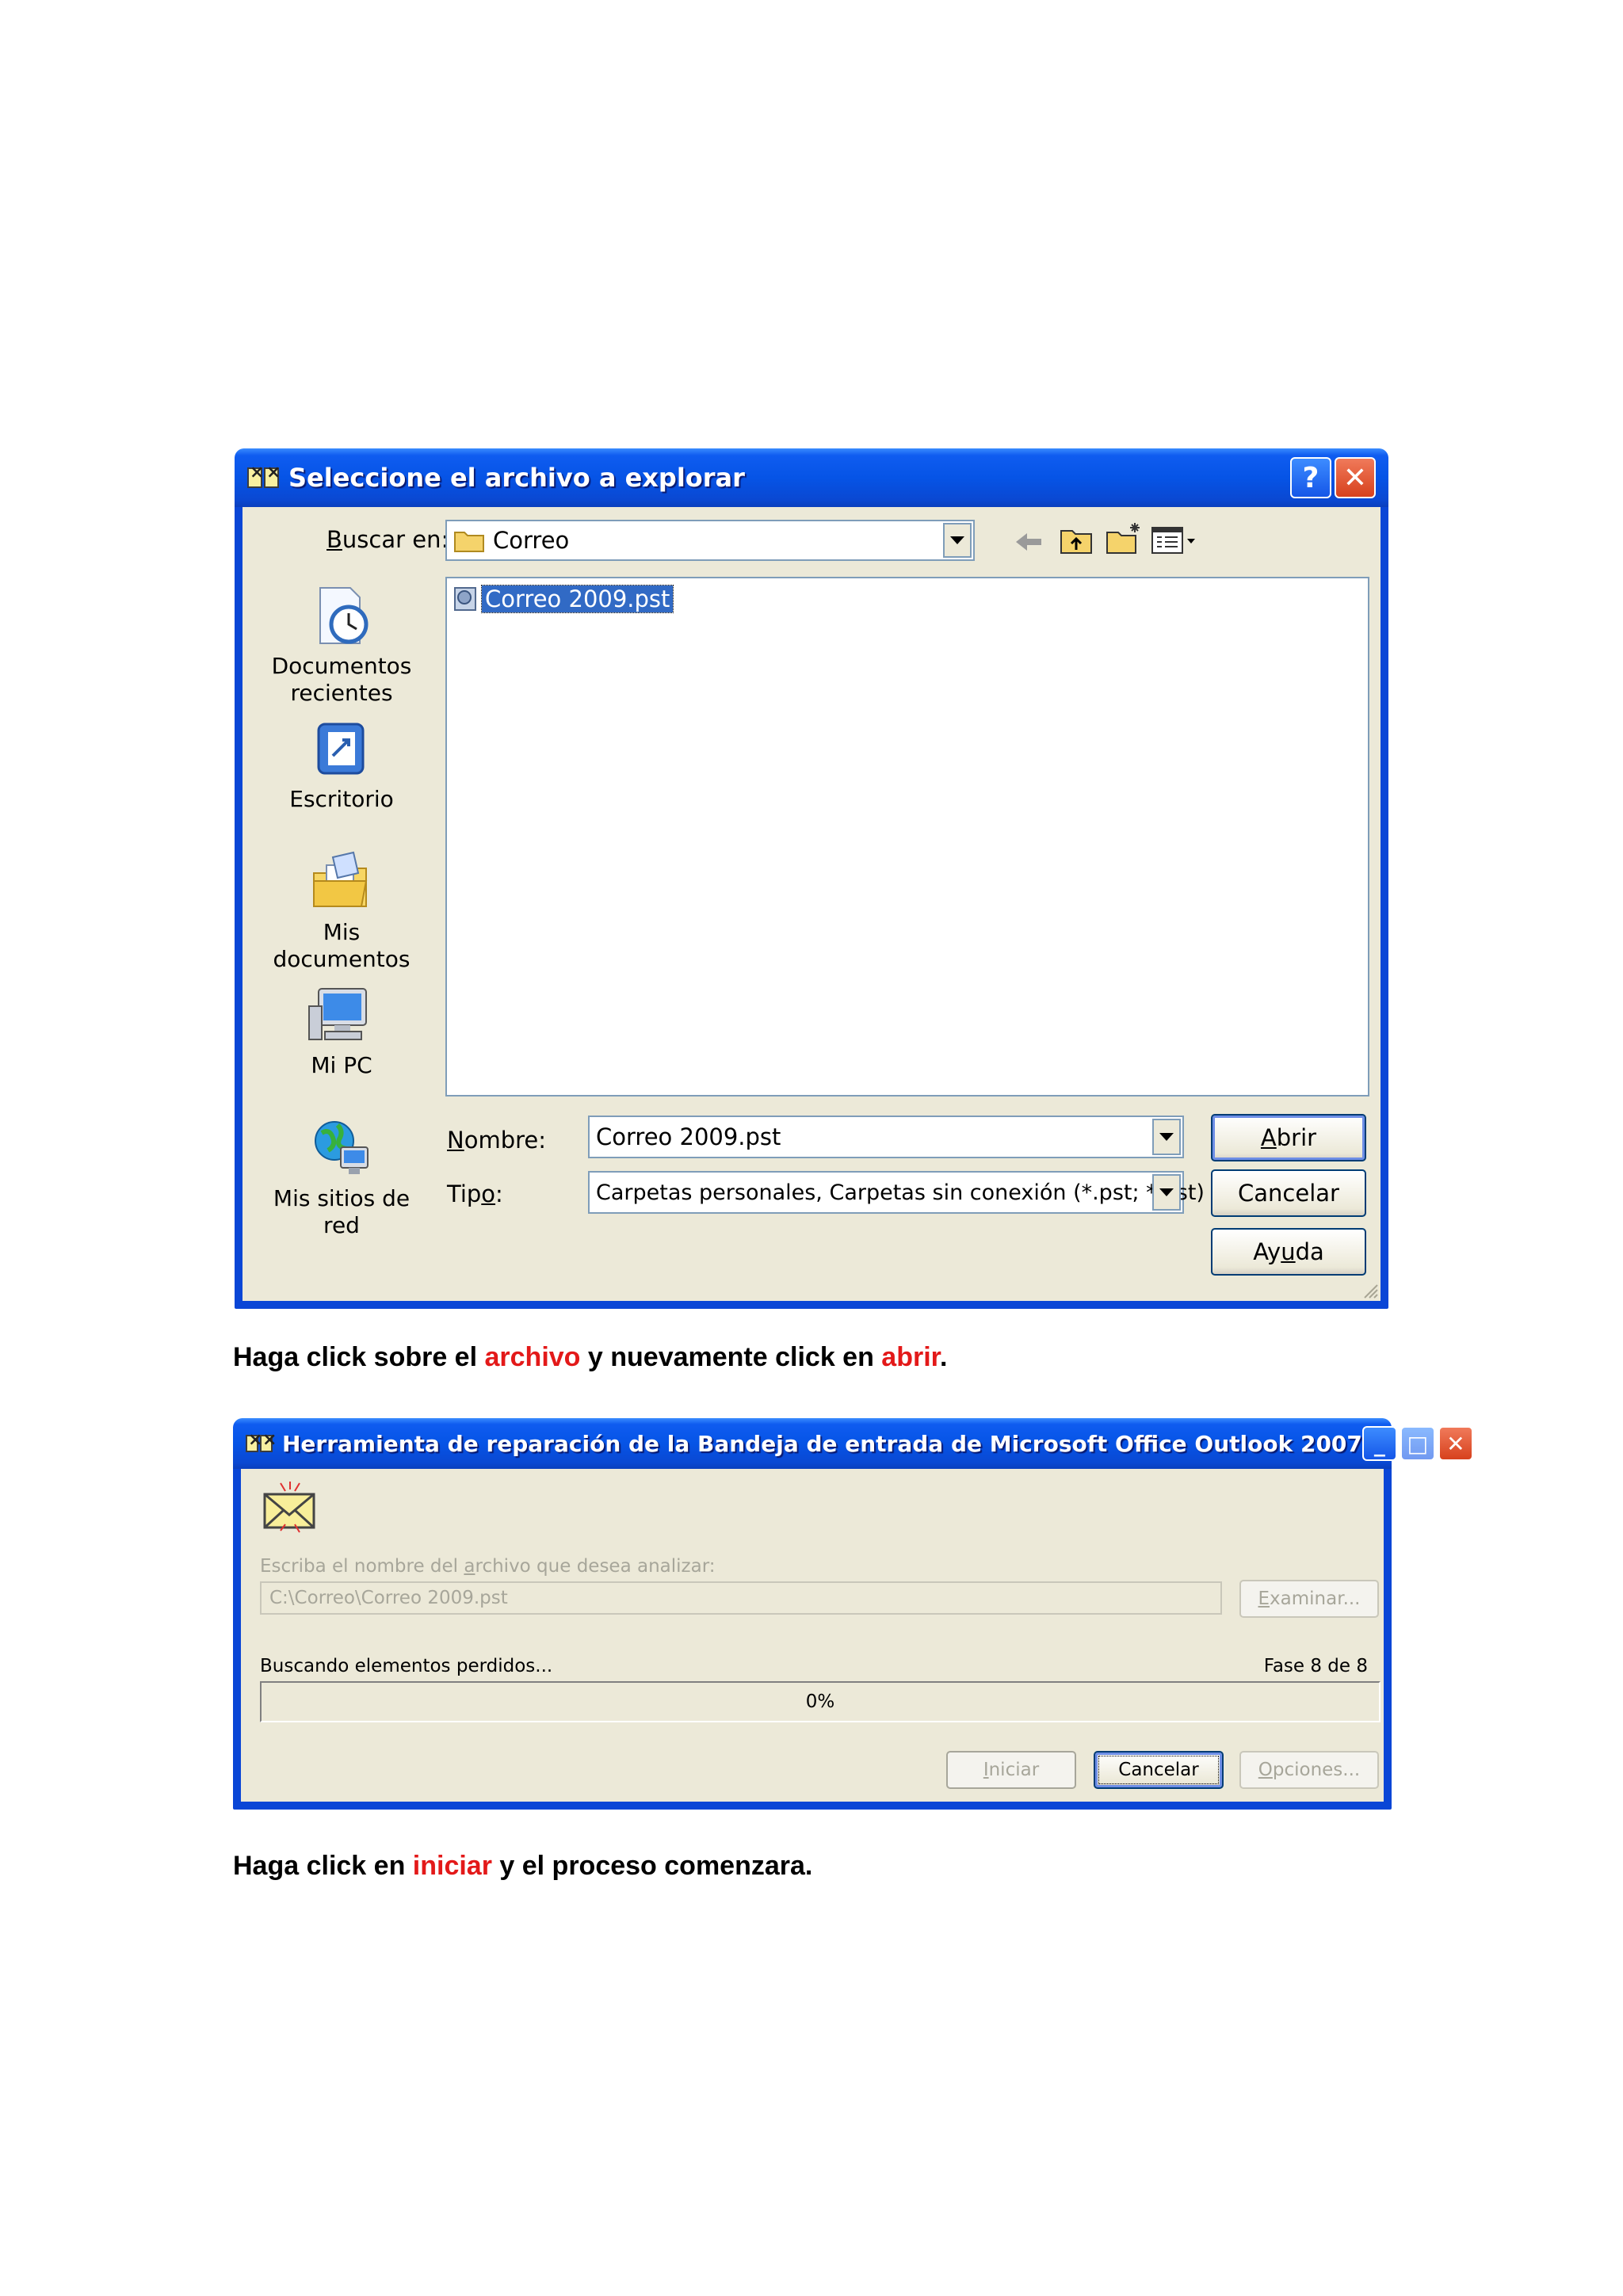  Describe the element at coordinates (516, 478) in the screenshot. I see `file-dialog-title: Seleccione el archivo a explorar` at that location.